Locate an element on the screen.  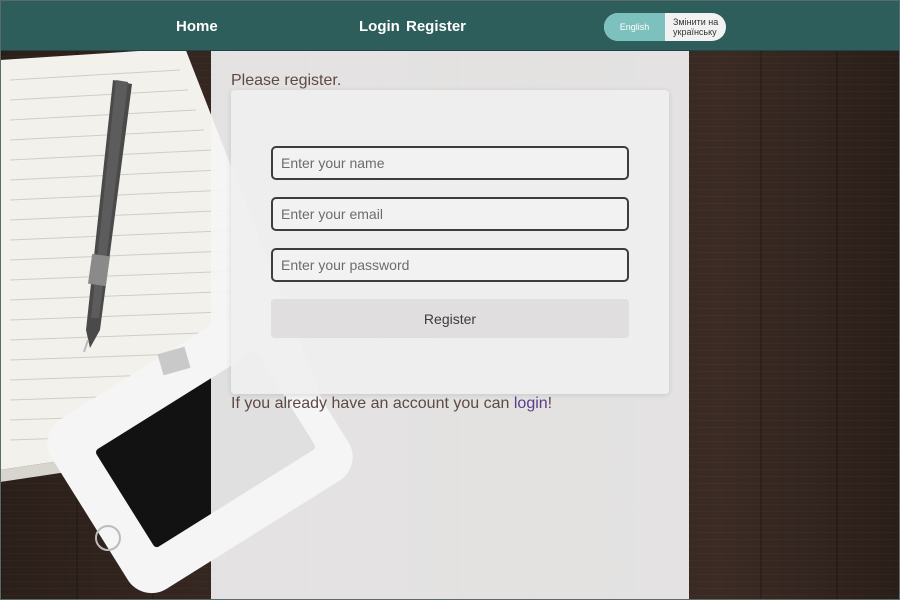
language-english-button: English is located at coordinates (634, 27).